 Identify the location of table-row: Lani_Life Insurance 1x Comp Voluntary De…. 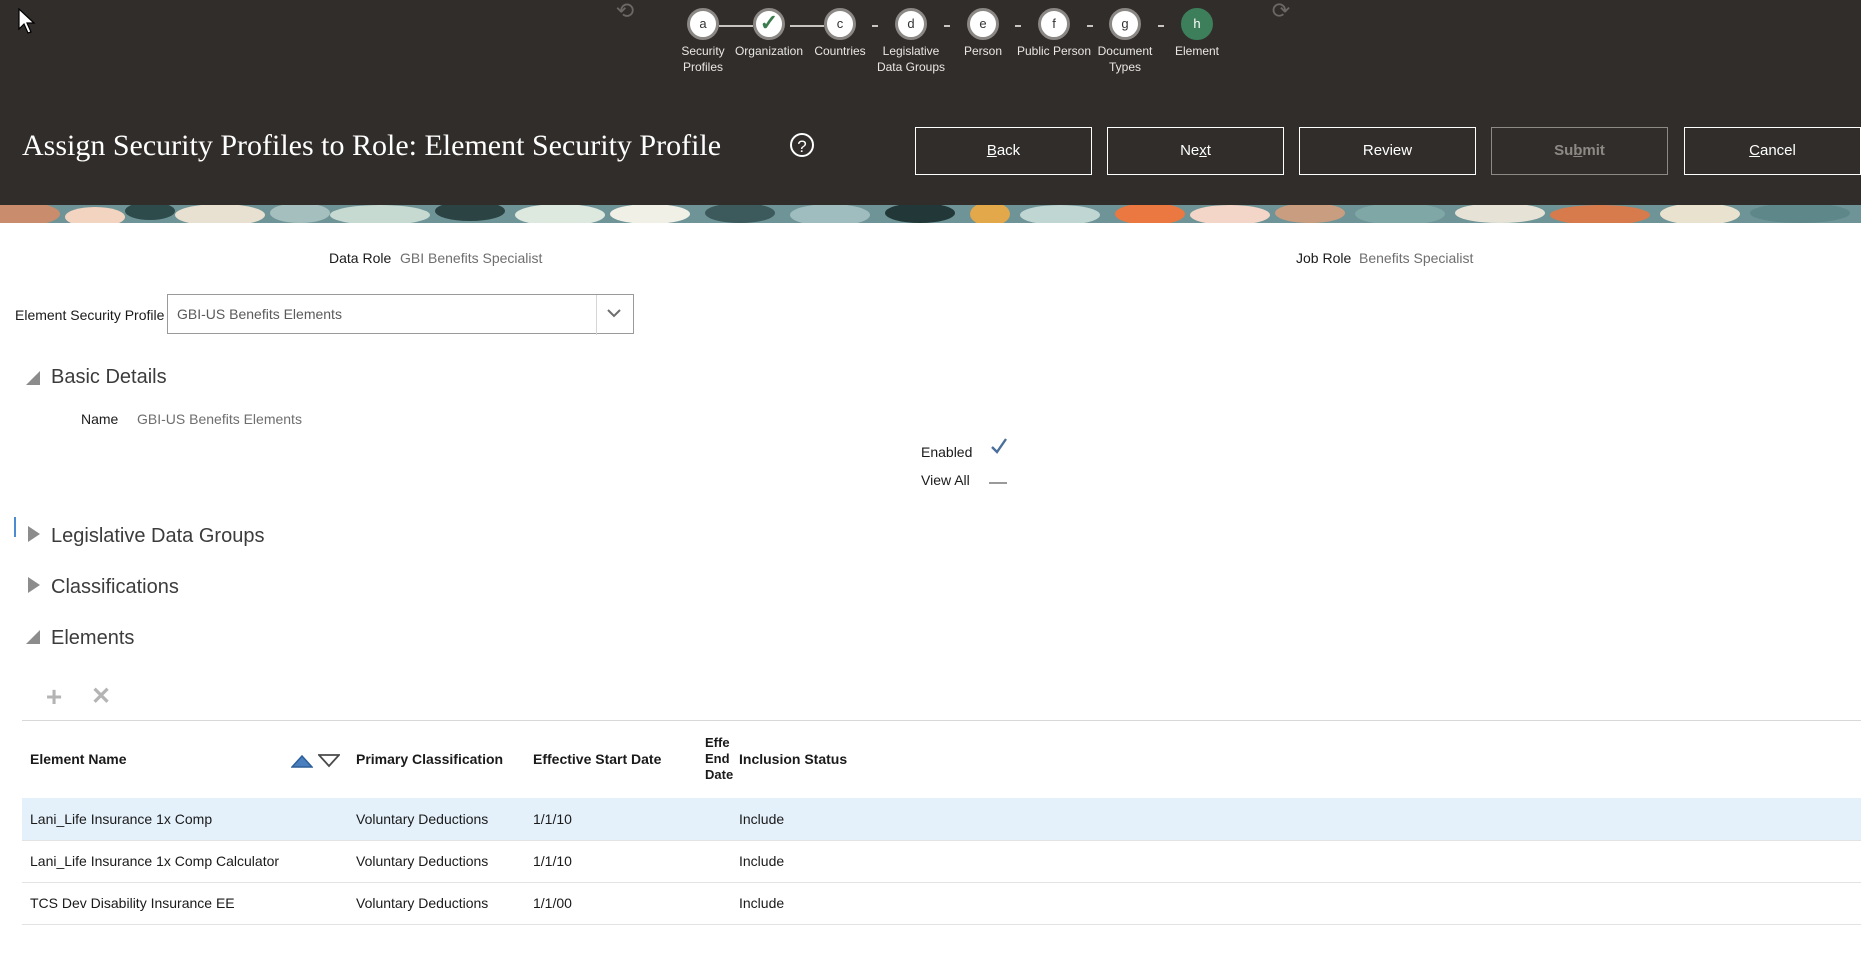
(941, 819).